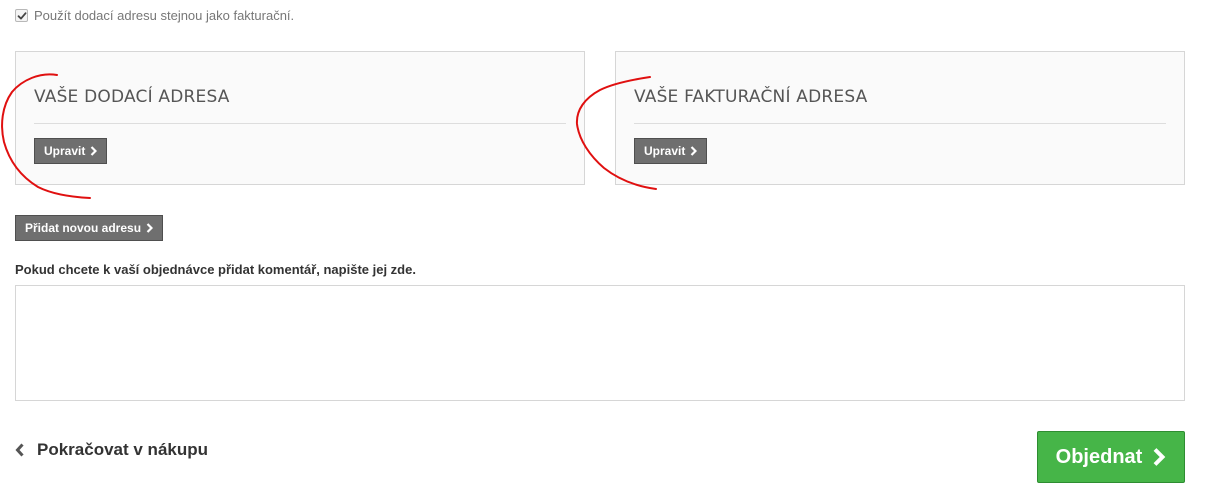  Describe the element at coordinates (65, 151) in the screenshot. I see `edit-delivery-address-label: Upravit` at that location.